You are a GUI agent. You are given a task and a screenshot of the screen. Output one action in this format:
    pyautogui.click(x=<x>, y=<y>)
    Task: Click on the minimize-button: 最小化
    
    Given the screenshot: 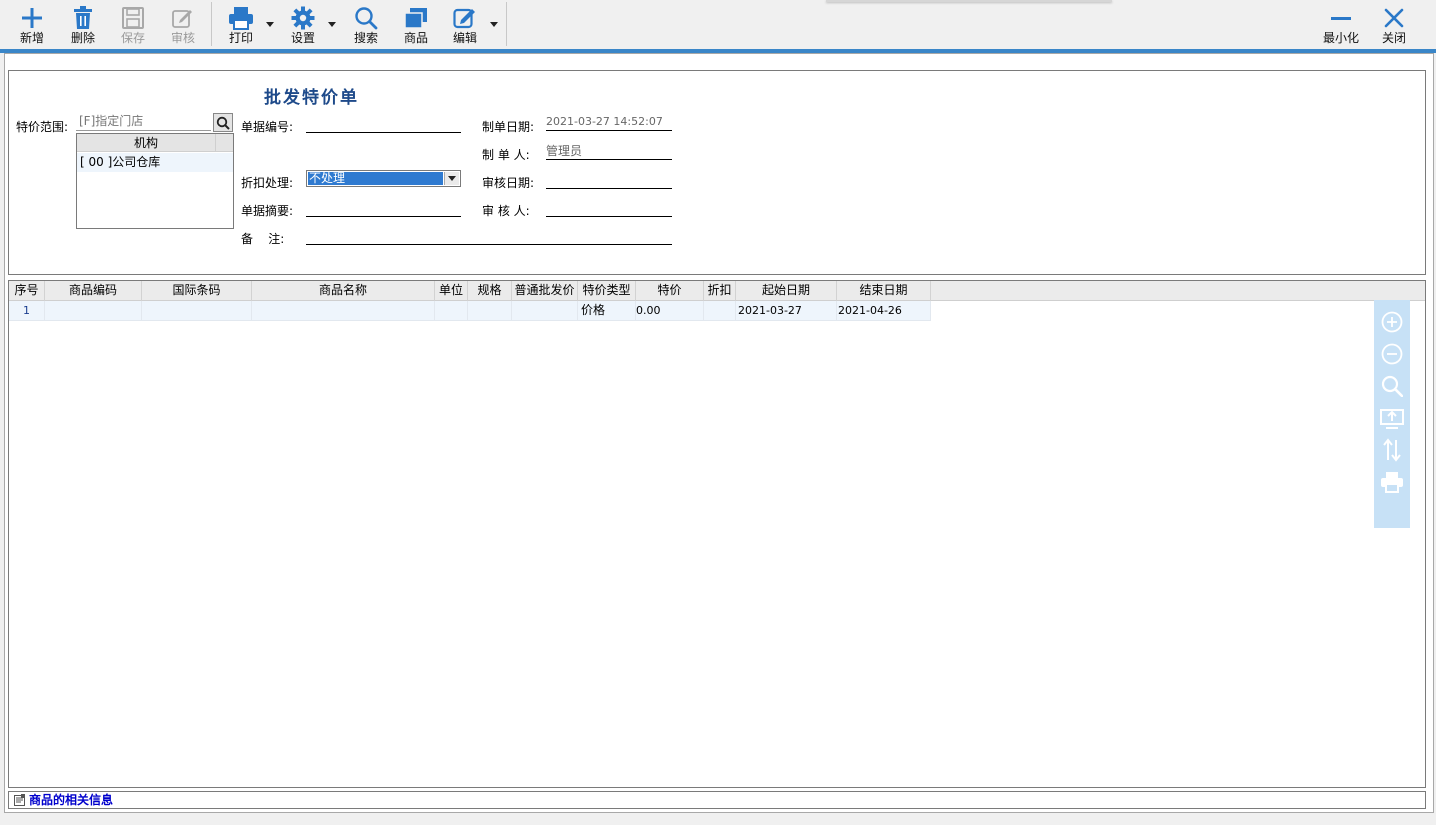 What is the action you would take?
    pyautogui.click(x=1341, y=24)
    